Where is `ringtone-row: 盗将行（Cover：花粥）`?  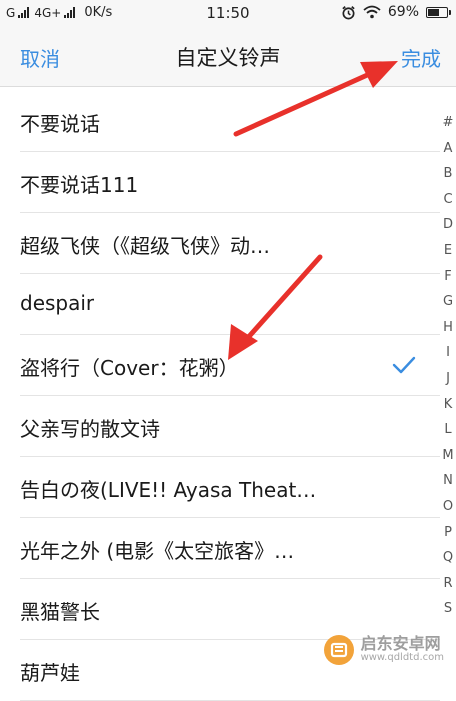
ringtone-row: 盗将行（Cover：花粥） is located at coordinates (230, 365).